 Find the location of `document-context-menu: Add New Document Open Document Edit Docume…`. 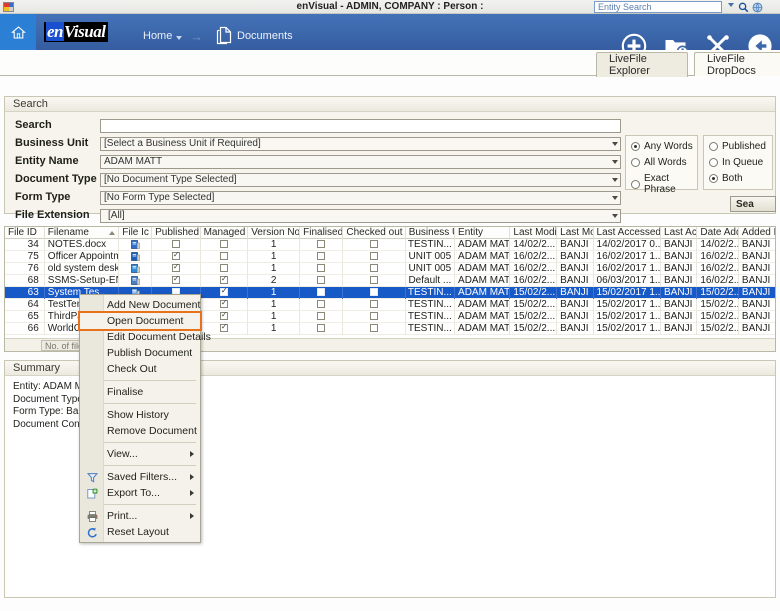

document-context-menu: Add New Document Open Document Edit Docume… is located at coordinates (144, 418).